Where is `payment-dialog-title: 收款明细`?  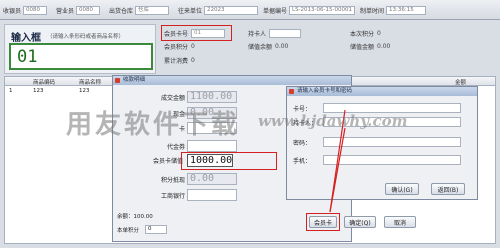 payment-dialog-title: 收款明细 is located at coordinates (232, 80).